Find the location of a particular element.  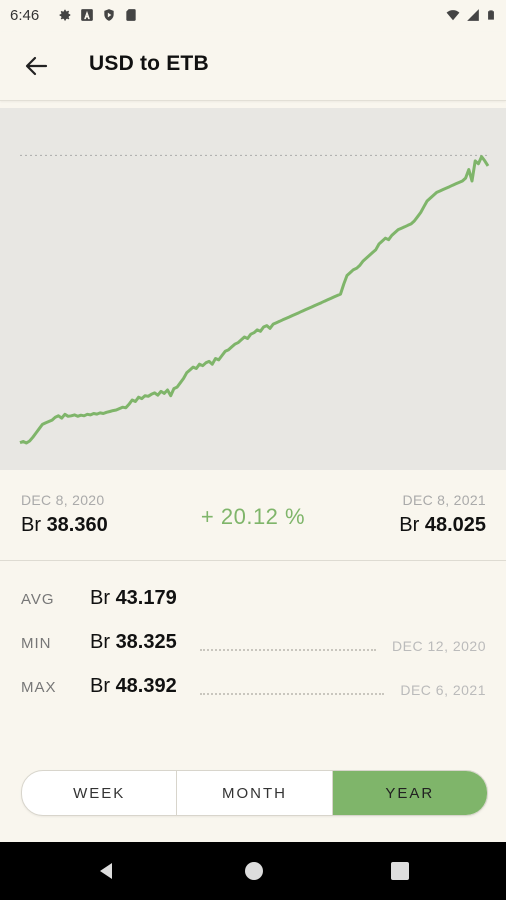

period-year-button: YEAR is located at coordinates (409, 793).